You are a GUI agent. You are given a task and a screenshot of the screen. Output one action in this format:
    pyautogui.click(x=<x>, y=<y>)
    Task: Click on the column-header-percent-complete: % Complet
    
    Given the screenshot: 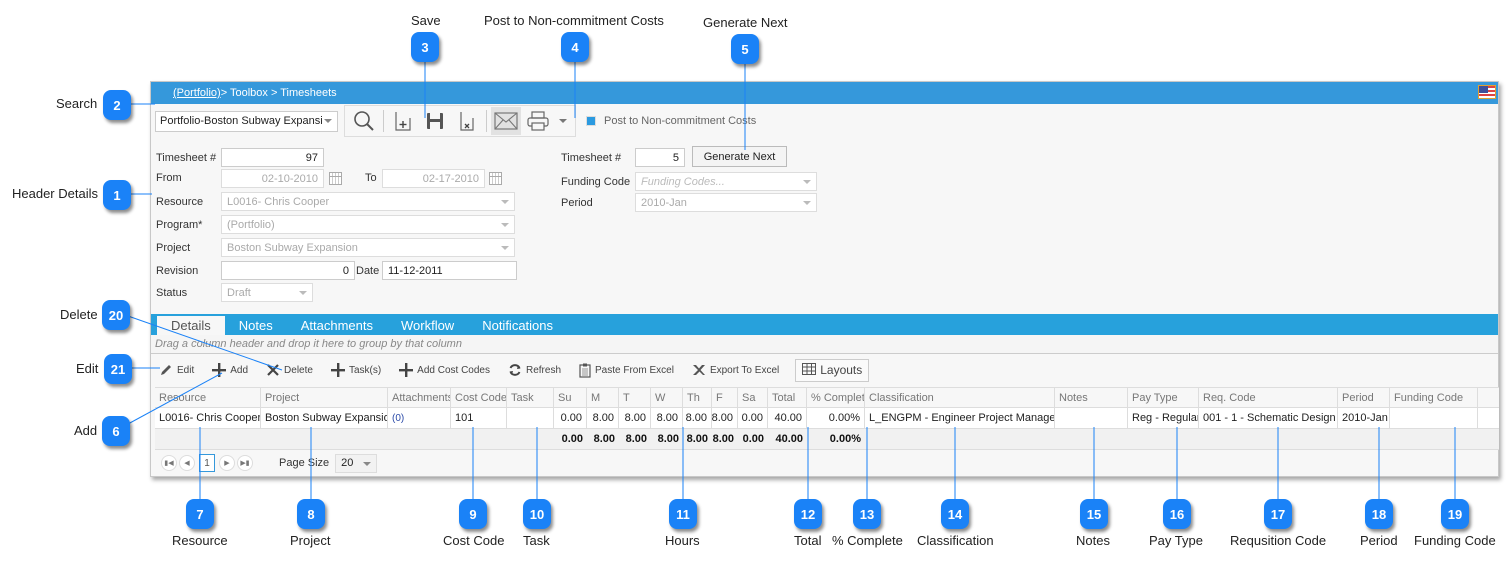 What is the action you would take?
    pyautogui.click(x=836, y=397)
    